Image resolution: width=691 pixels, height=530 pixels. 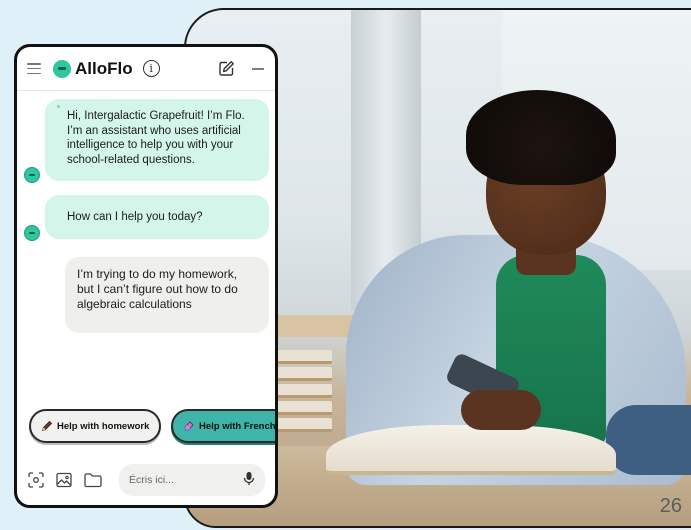 What do you see at coordinates (258, 69) in the screenshot?
I see `minimize-icon` at bounding box center [258, 69].